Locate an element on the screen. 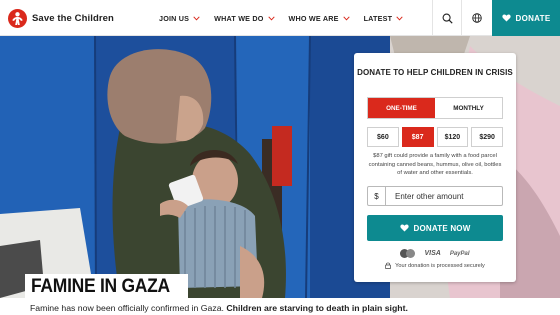  amount-options: $60 $87 $120 $290 is located at coordinates (435, 137).